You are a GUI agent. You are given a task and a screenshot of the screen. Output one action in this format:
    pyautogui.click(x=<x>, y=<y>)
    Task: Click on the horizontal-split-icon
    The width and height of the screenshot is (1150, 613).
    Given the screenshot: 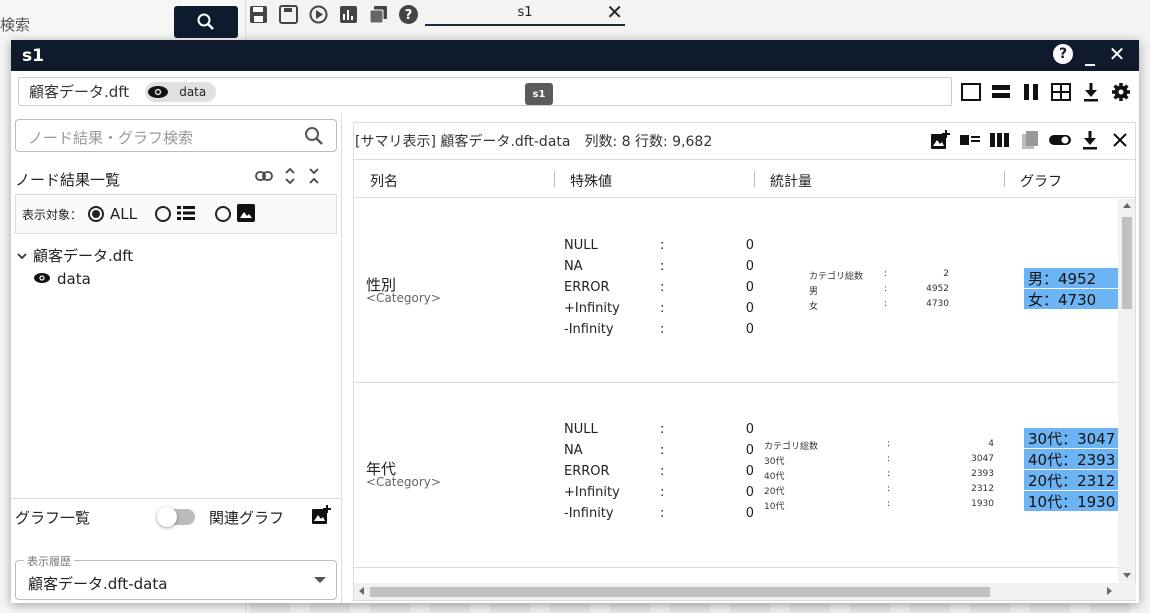 What is the action you would take?
    pyautogui.click(x=1000, y=91)
    